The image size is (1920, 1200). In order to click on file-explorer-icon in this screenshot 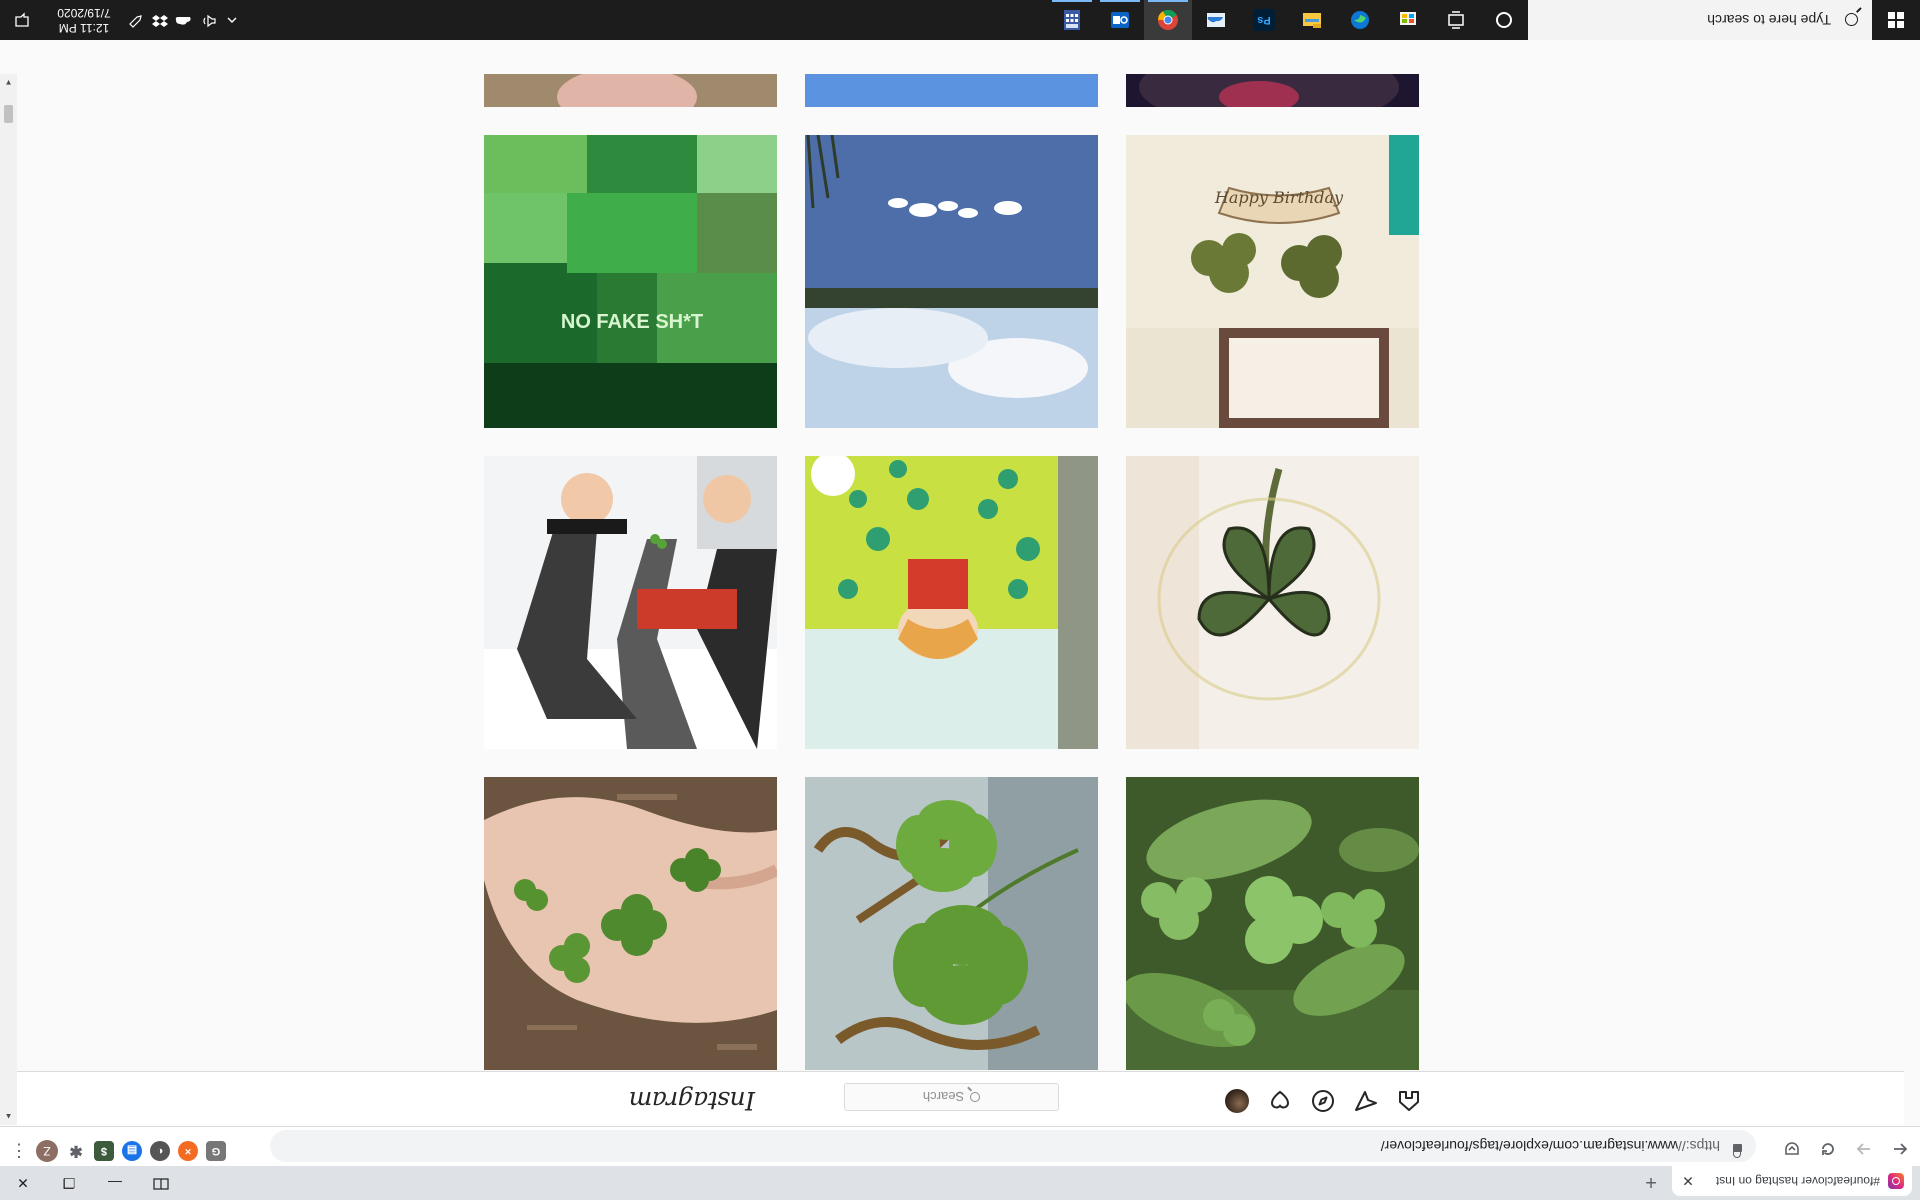, I will do `click(1312, 20)`.